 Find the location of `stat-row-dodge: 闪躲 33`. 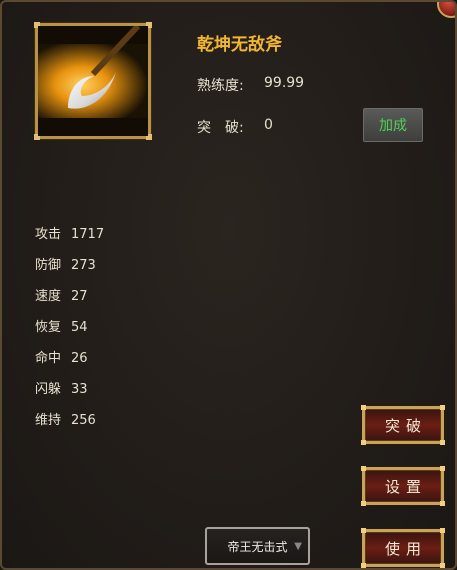

stat-row-dodge: 闪躲 33 is located at coordinates (105, 388).